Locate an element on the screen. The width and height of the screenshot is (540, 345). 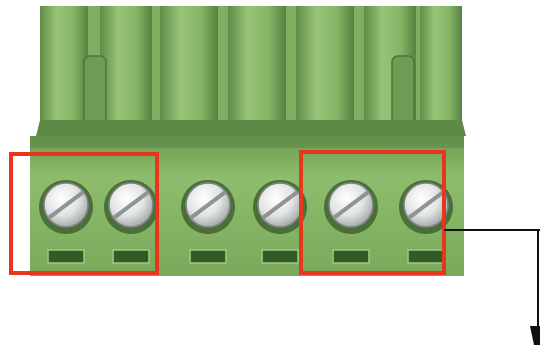
locking-post-left is located at coordinates (95, 93).